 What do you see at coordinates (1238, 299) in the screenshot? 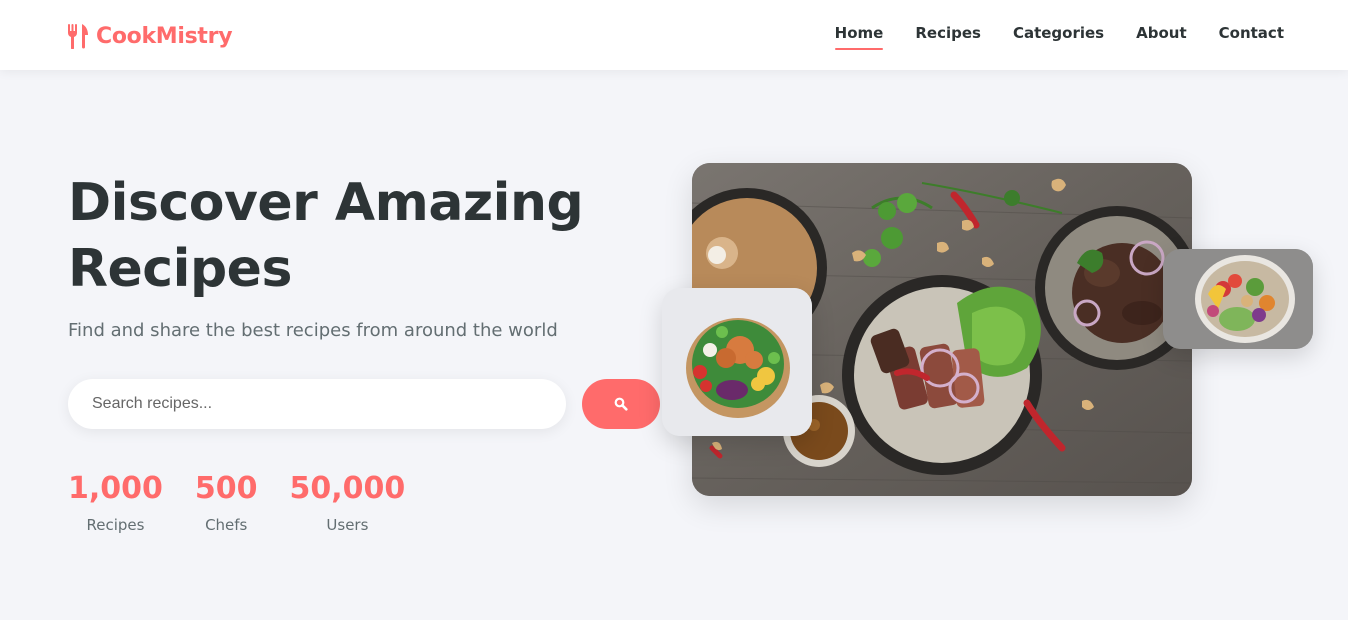
I see `buddha-bowl-image` at bounding box center [1238, 299].